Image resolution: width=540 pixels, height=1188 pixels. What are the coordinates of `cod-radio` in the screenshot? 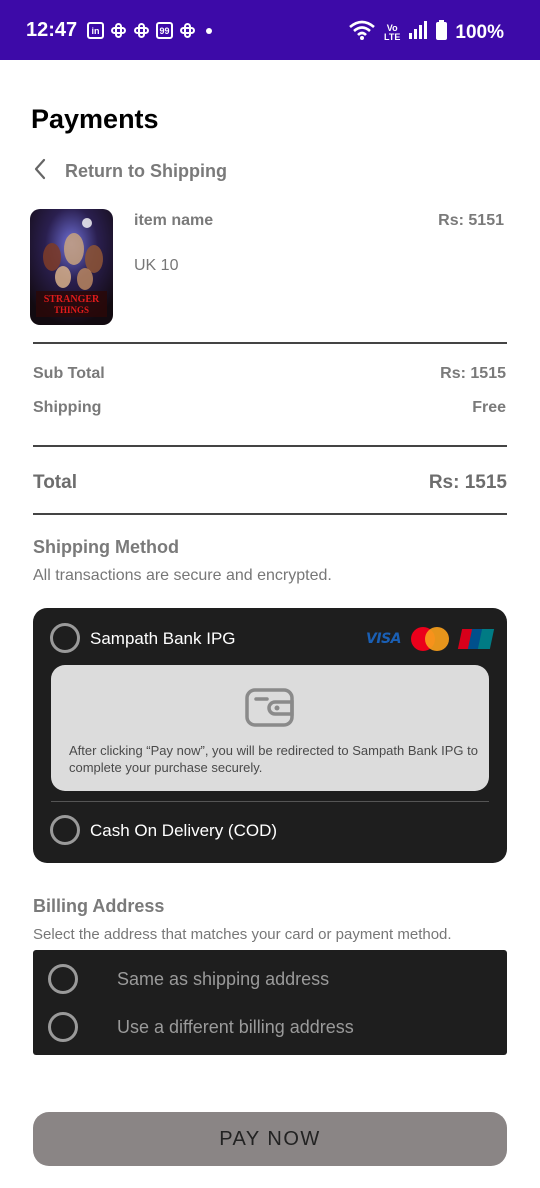 It's located at (65, 830).